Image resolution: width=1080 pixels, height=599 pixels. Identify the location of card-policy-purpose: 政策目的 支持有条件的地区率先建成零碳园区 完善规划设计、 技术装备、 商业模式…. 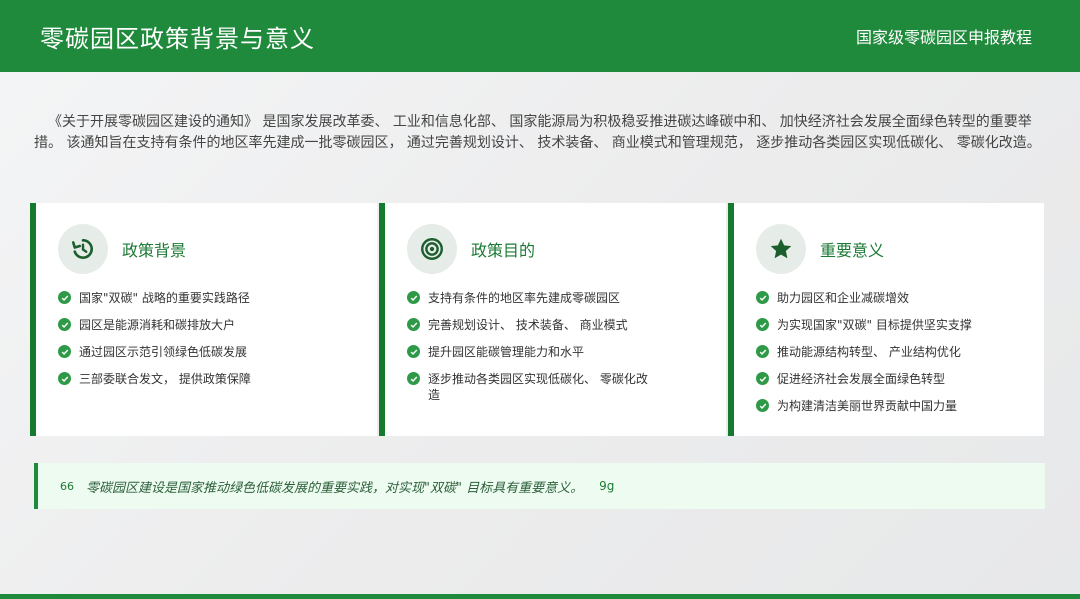
(552, 319).